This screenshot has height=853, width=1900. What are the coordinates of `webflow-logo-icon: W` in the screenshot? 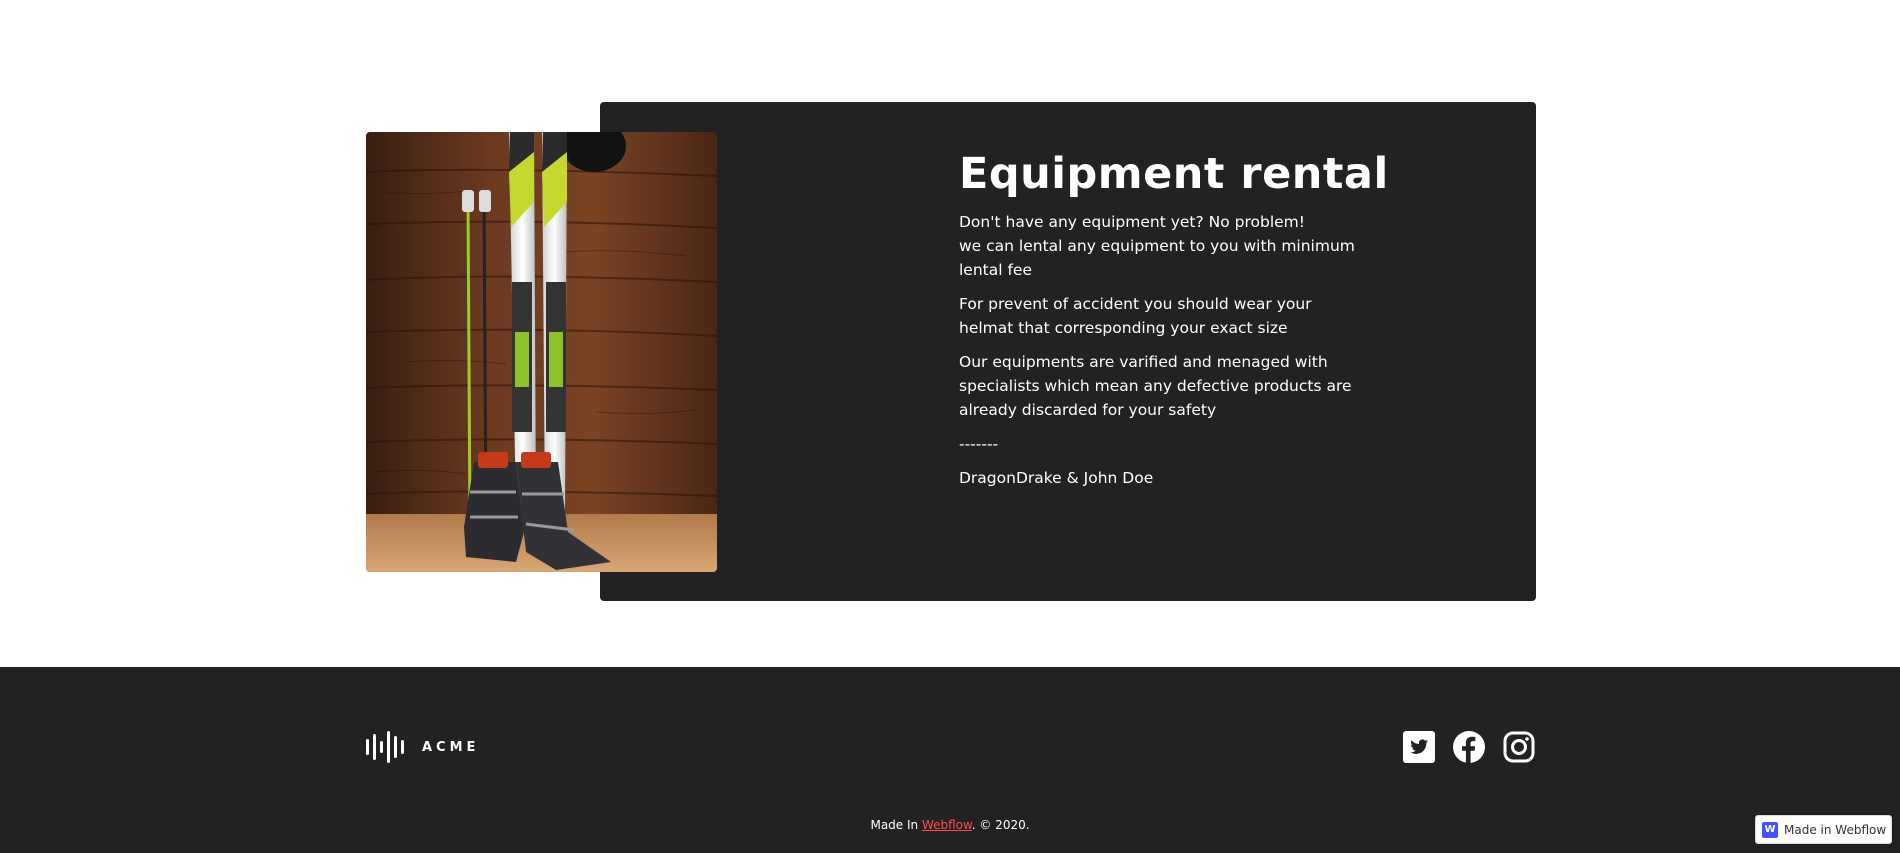 It's located at (1770, 829).